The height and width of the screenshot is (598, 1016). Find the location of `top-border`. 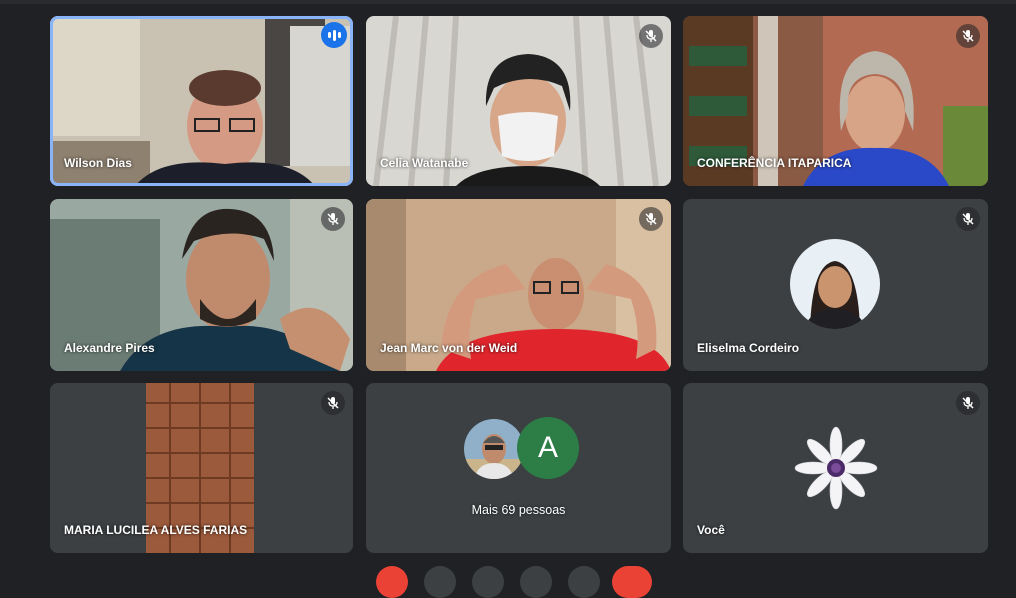

top-border is located at coordinates (508, 2).